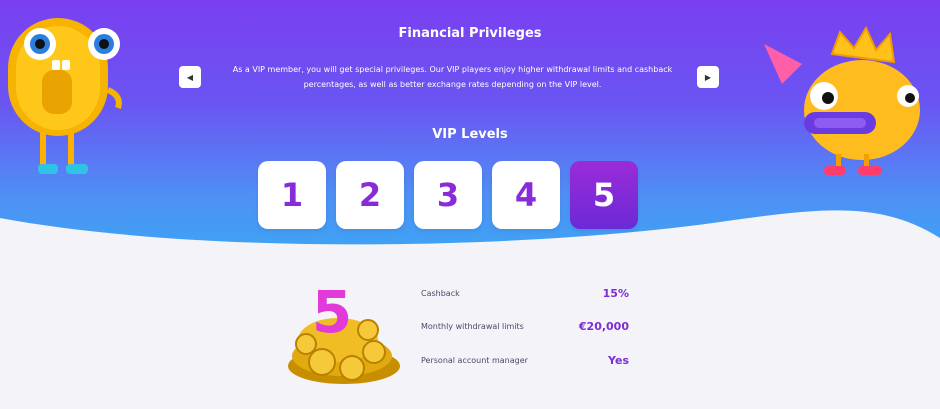 Image resolution: width=940 pixels, height=409 pixels. I want to click on withdrawal-limits-label: Monthly withdrawal limits, so click(472, 326).